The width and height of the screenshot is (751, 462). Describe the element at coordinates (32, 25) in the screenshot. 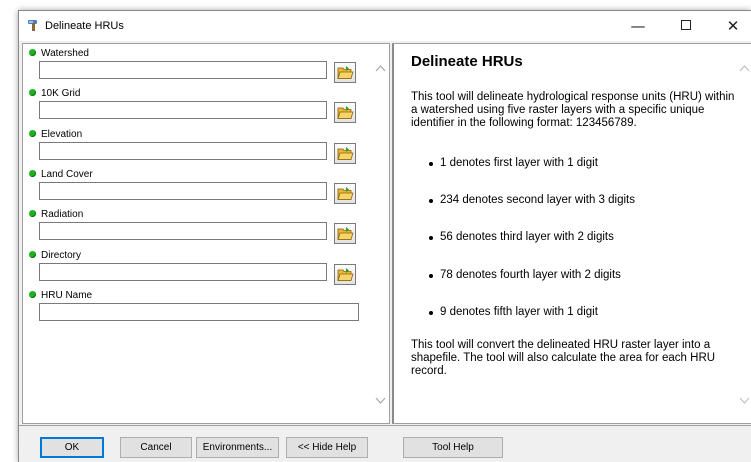

I see `hammer-tool-icon` at that location.